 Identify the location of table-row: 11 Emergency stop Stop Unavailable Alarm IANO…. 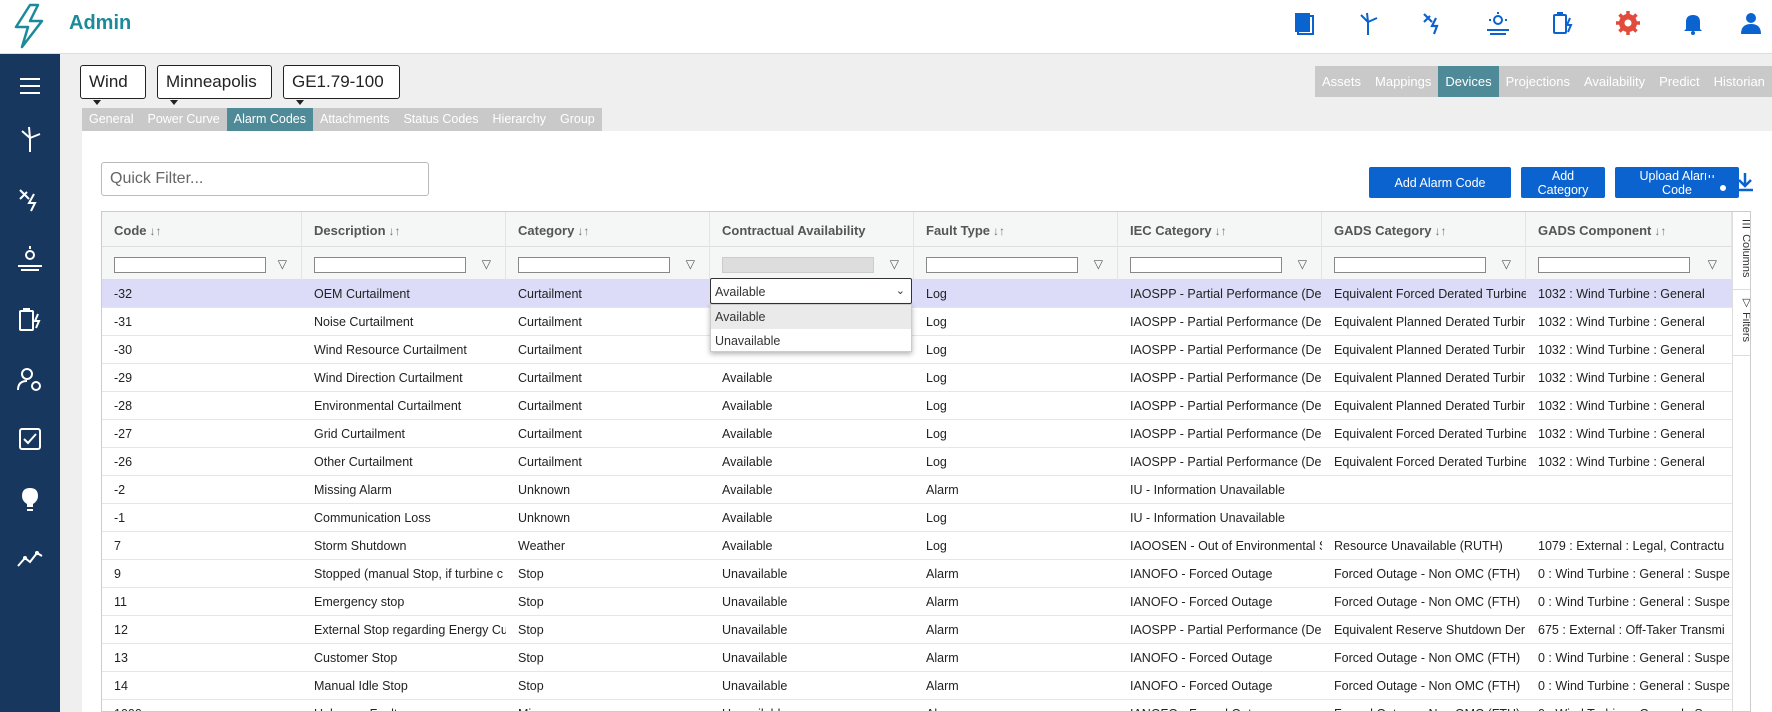
(917, 602).